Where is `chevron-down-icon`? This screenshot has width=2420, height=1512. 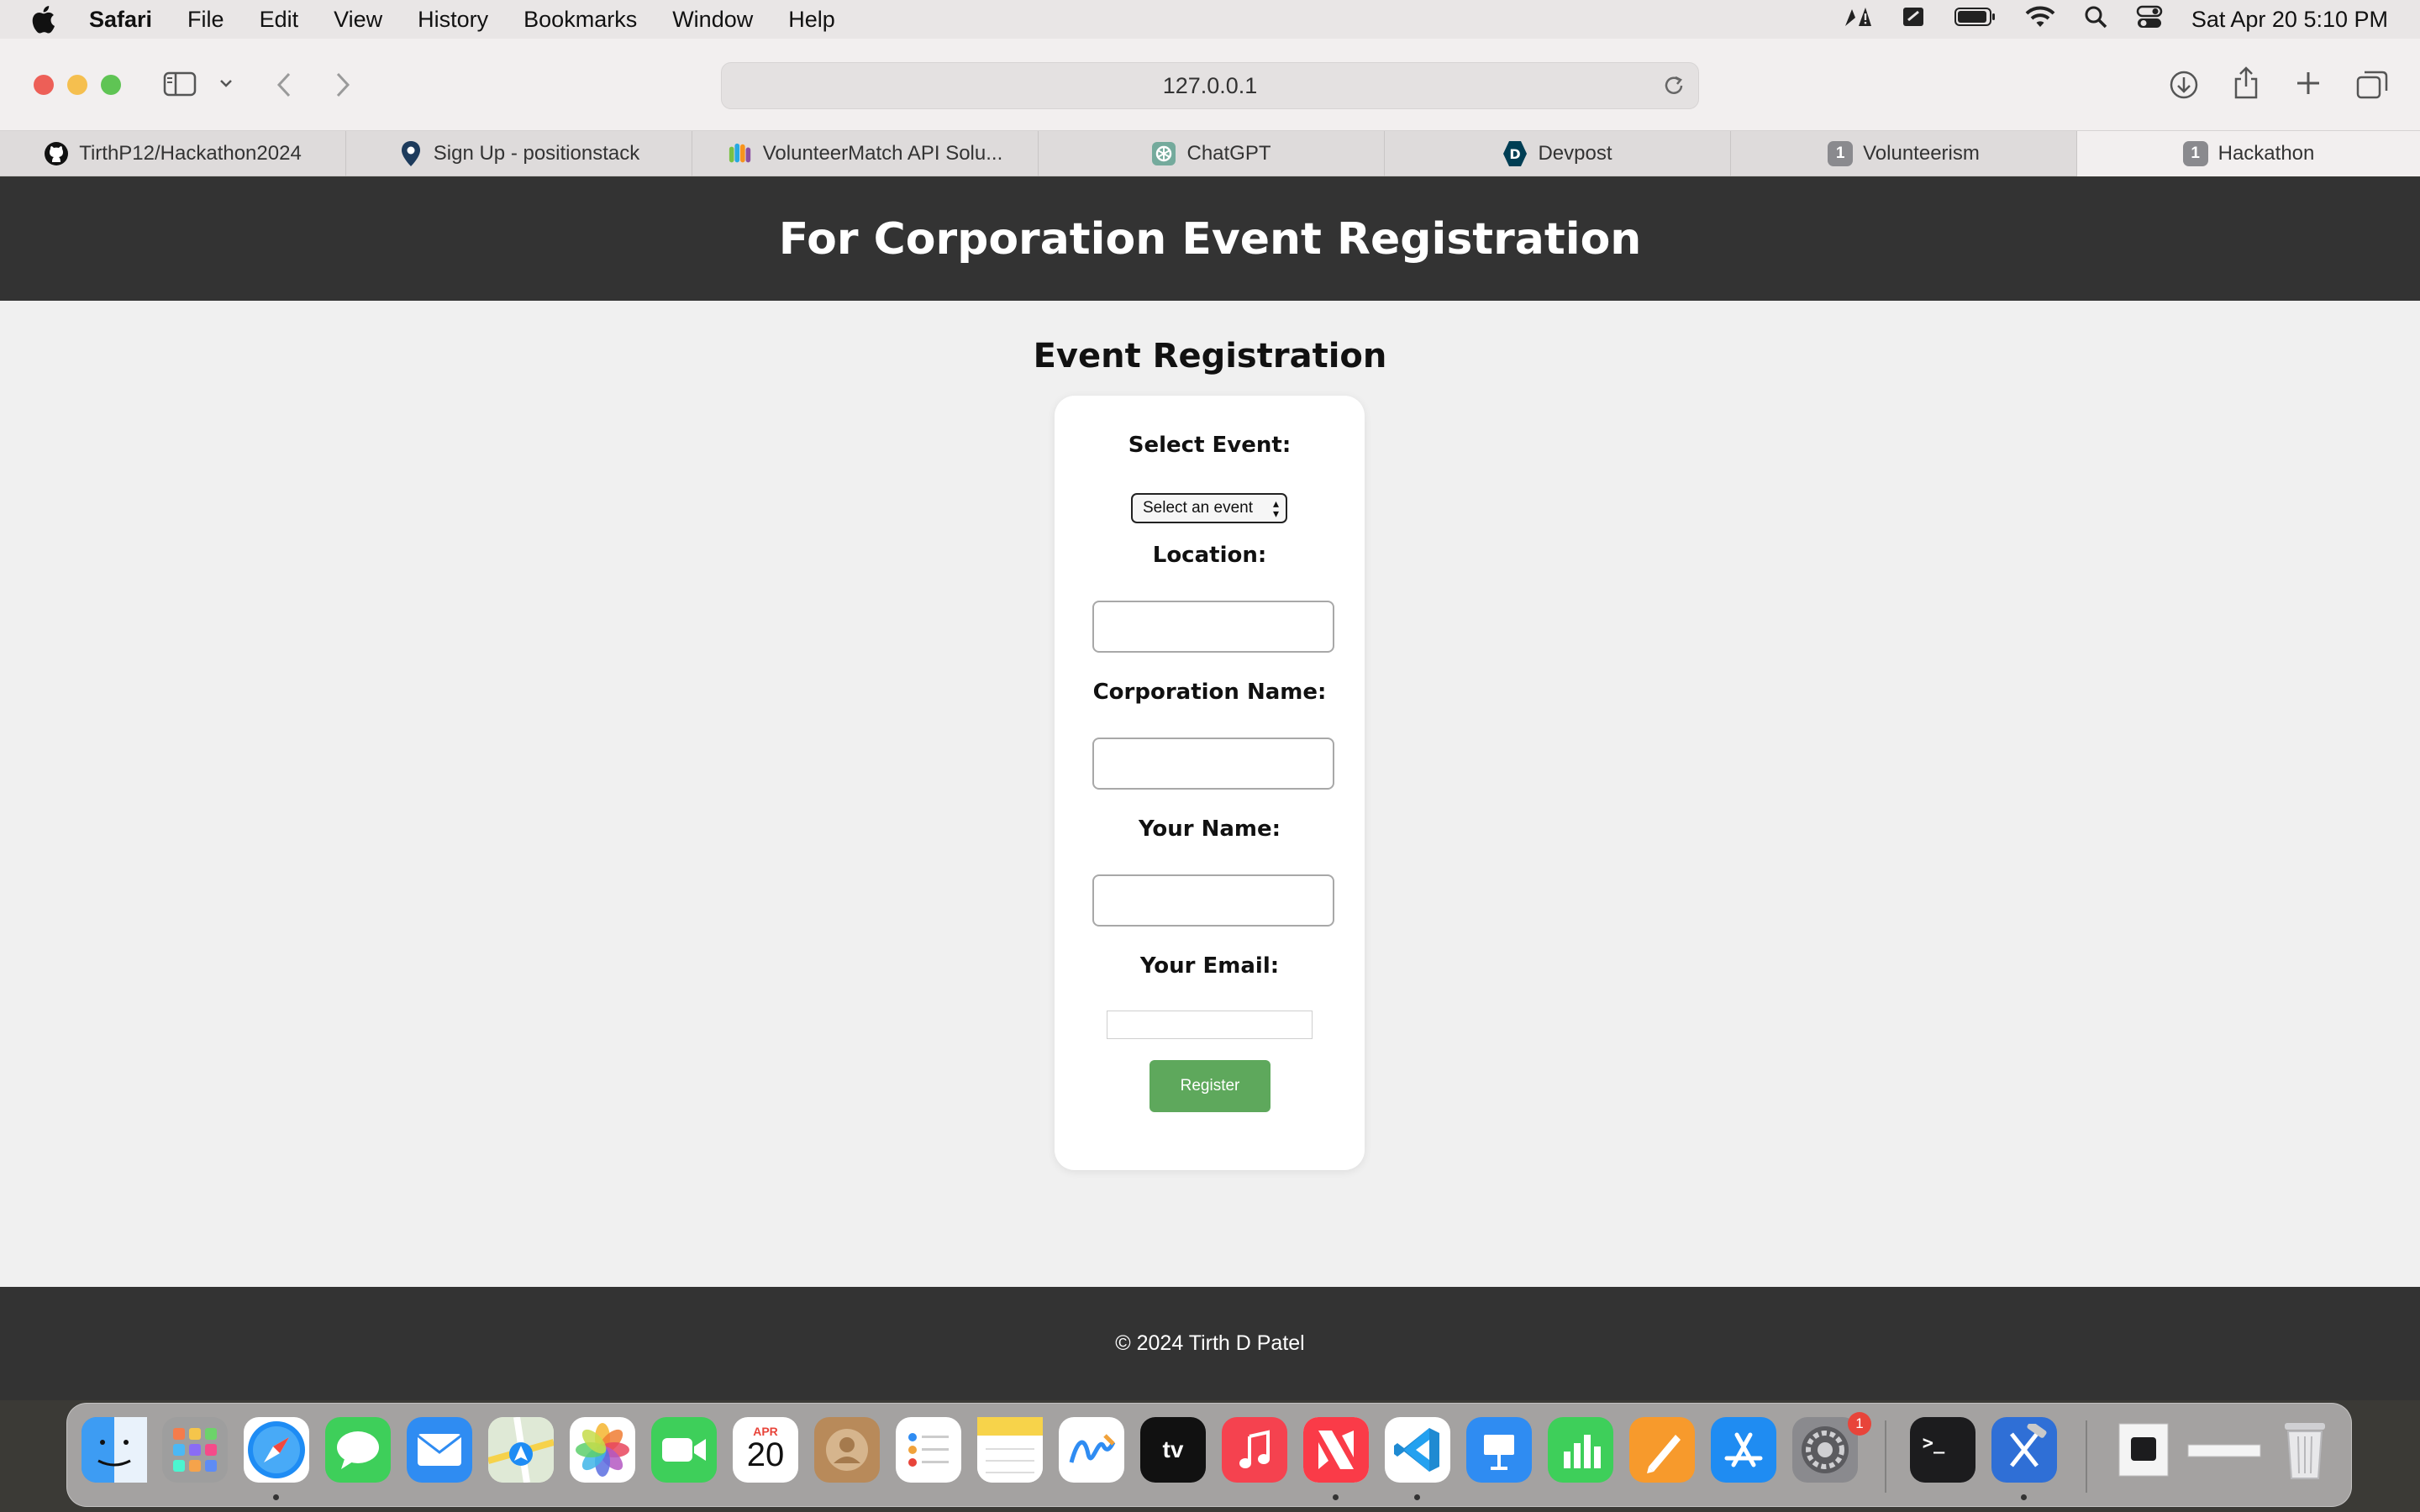
chevron-down-icon is located at coordinates (226, 83).